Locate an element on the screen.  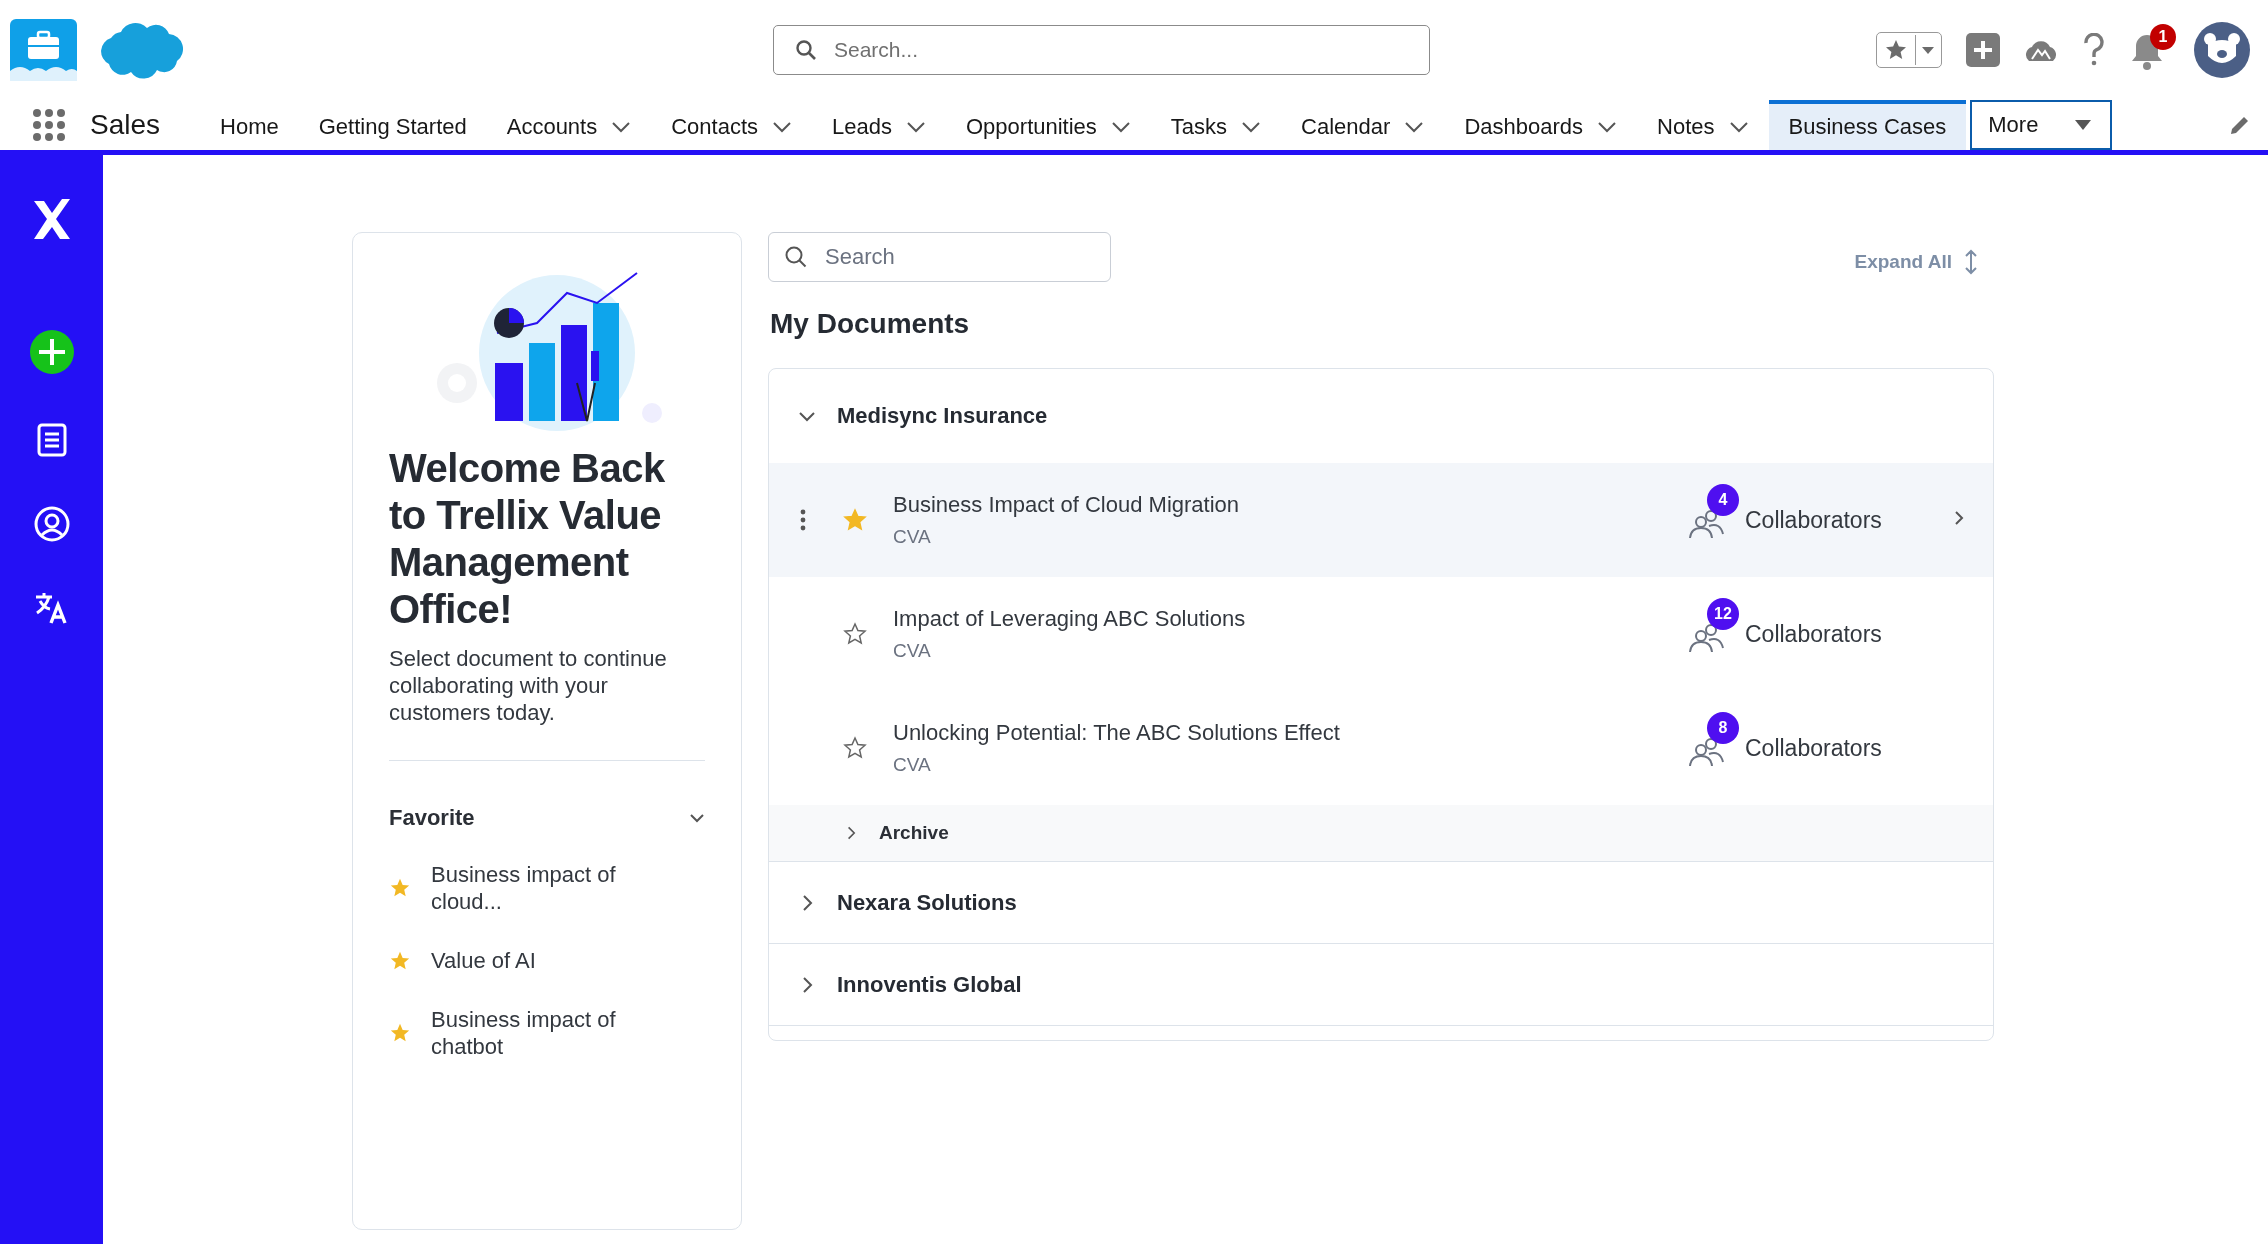
app-launcher-icon is located at coordinates (49, 125).